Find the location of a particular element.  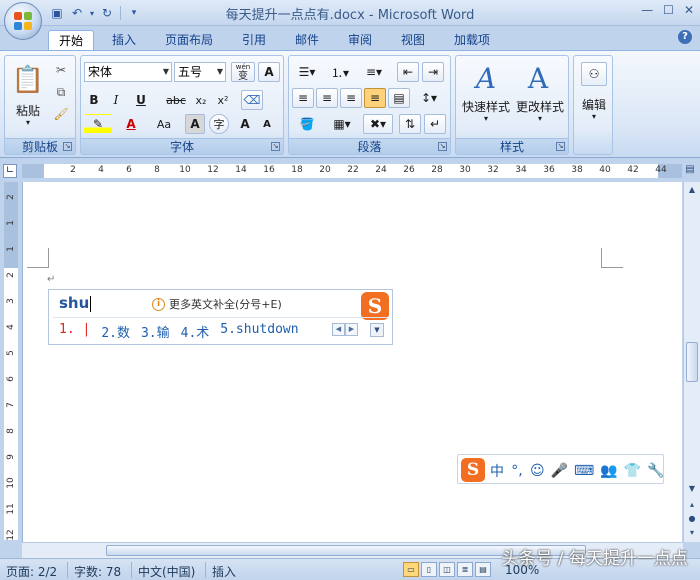

chinese-mode-button: 中 is located at coordinates (497, 471).